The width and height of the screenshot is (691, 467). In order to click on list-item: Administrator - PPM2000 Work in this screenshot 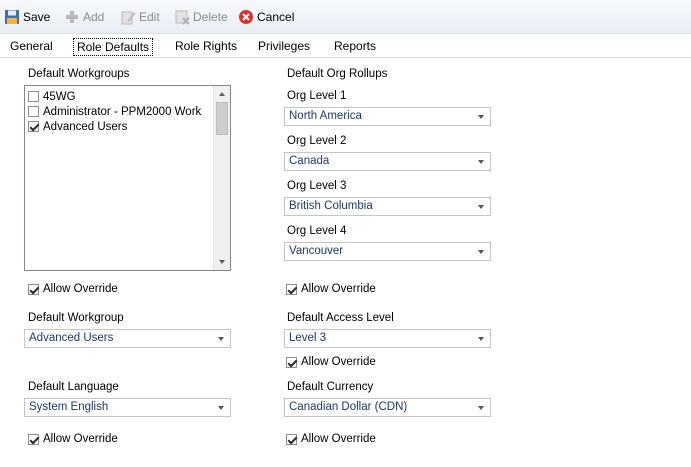, I will do `click(114, 111)`.